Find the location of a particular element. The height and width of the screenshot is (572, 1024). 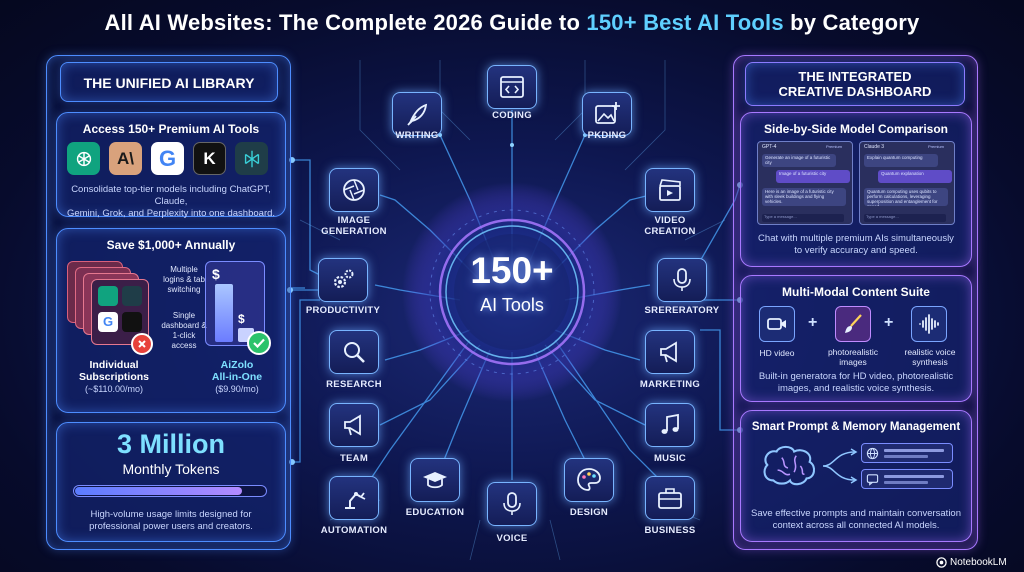

hub-big-text: 150+ is located at coordinates (512, 270).